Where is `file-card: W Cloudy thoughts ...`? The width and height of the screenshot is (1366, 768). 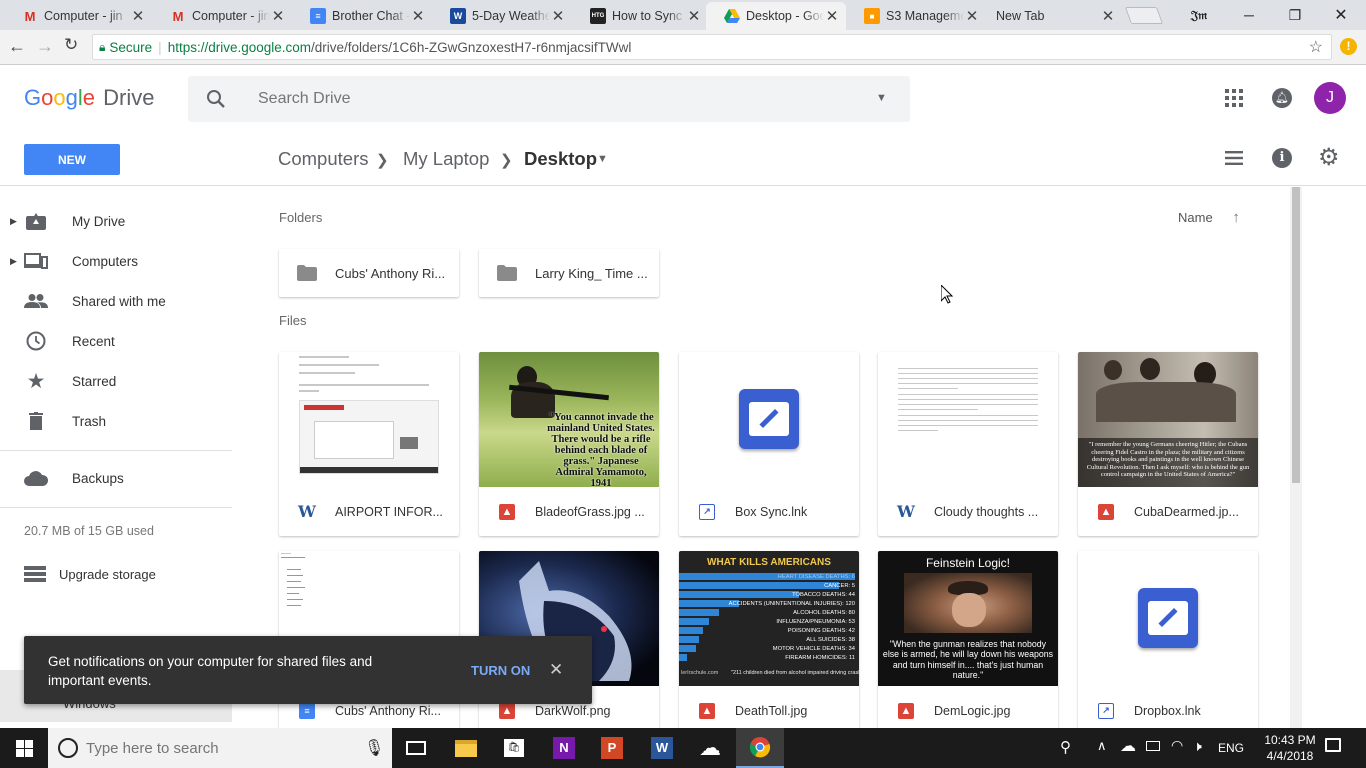
file-card: W Cloudy thoughts ... is located at coordinates (968, 444).